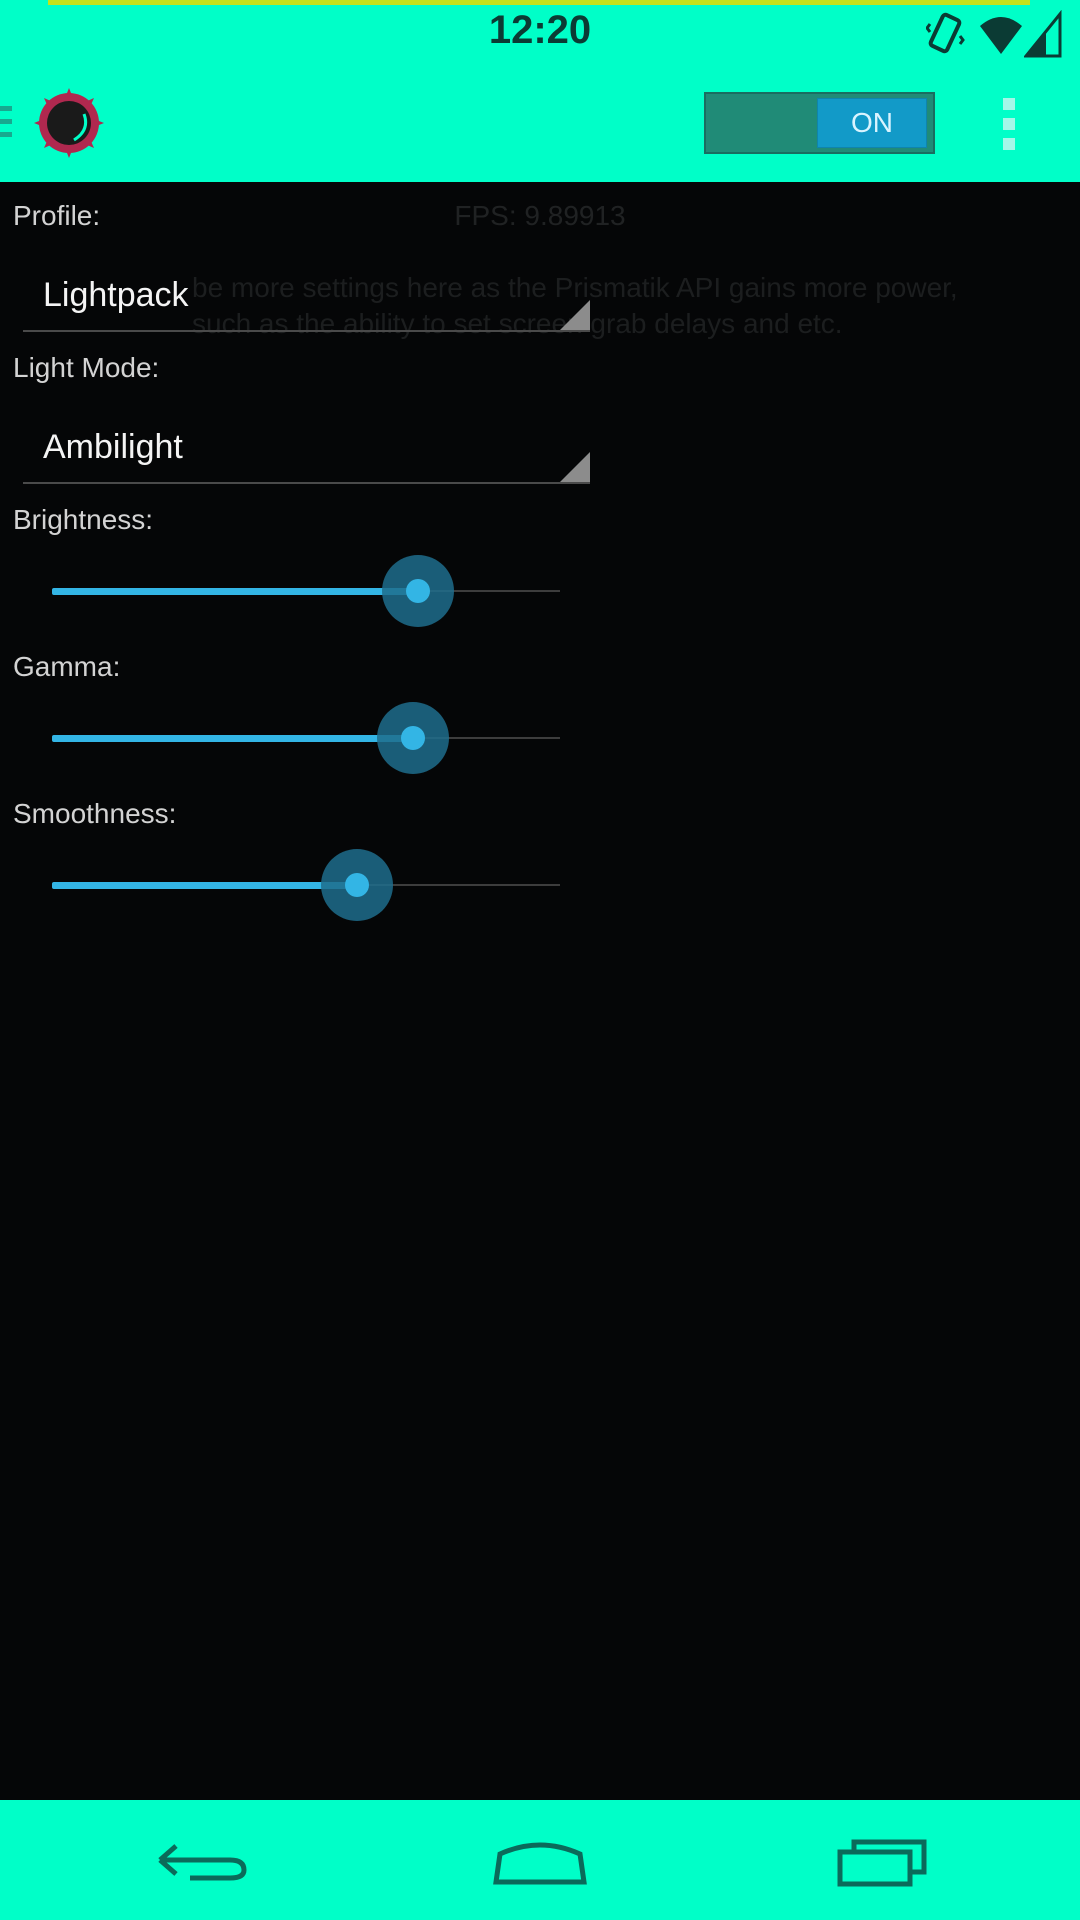  Describe the element at coordinates (57, 215) in the screenshot. I see `profile-label: Profile:` at that location.